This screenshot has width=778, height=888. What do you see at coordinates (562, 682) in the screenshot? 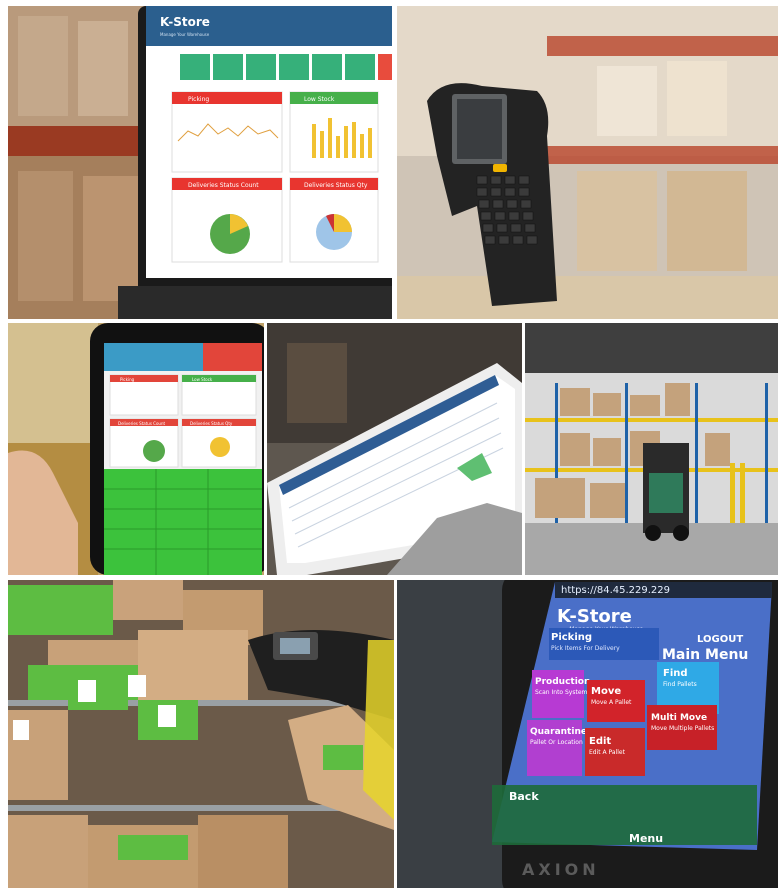
I see `svg-text: Production` at bounding box center [562, 682].